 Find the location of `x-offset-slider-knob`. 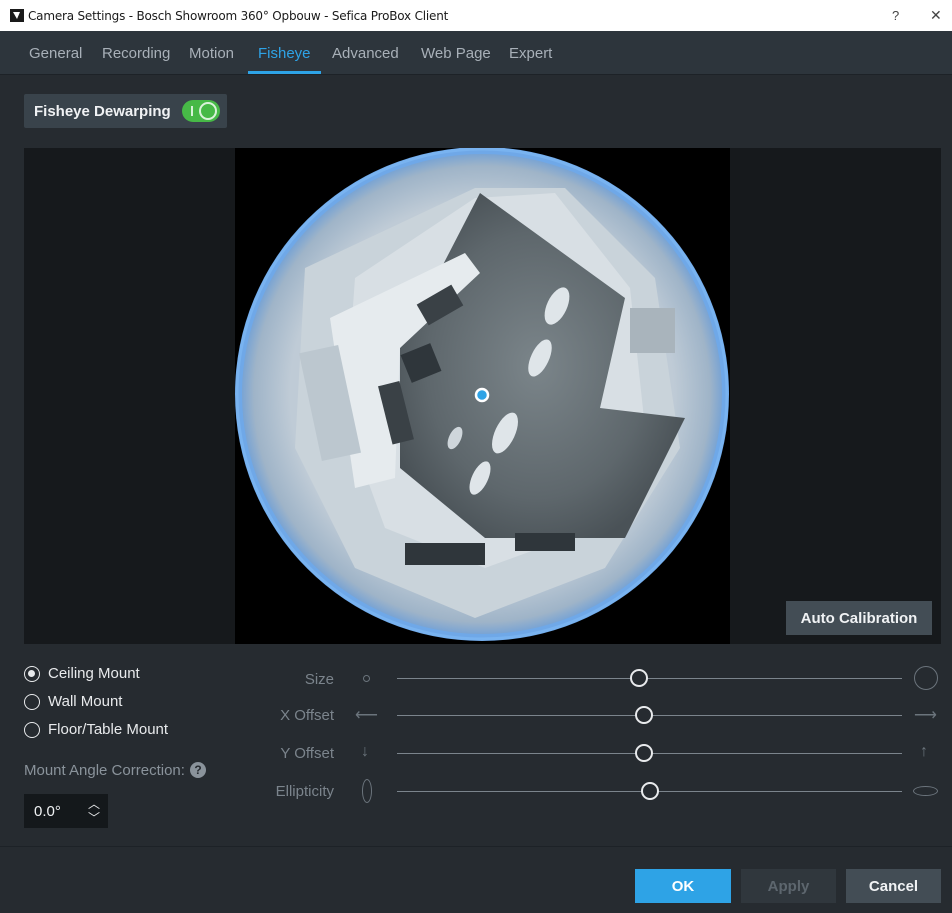

x-offset-slider-knob is located at coordinates (644, 715).